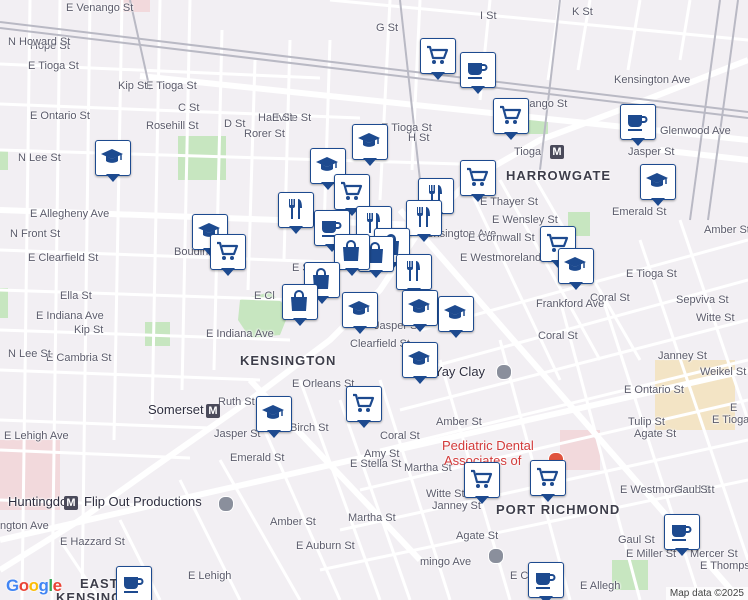 The image size is (748, 600). What do you see at coordinates (79, 358) in the screenshot?
I see `street-label: E Cambria St` at bounding box center [79, 358].